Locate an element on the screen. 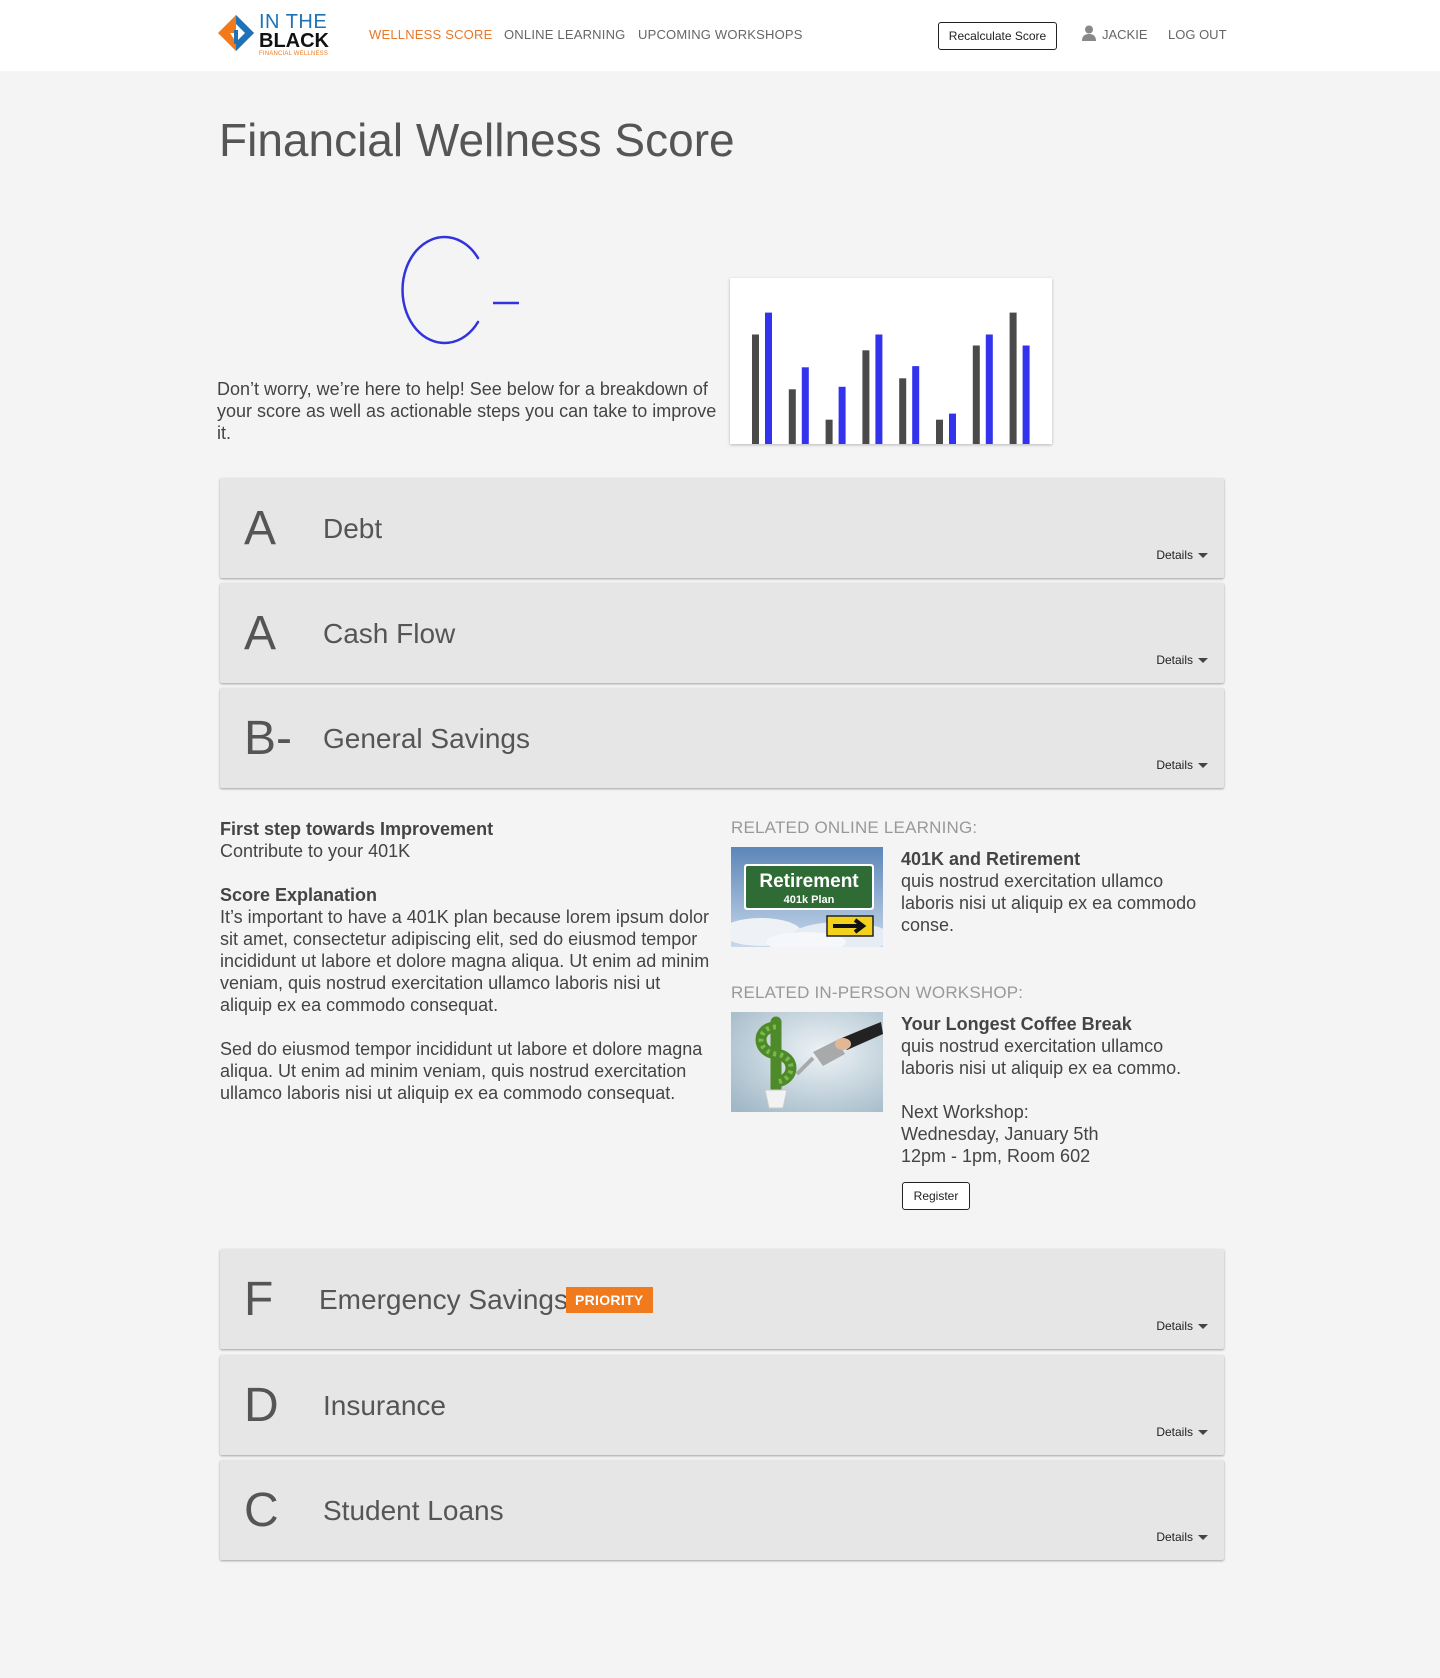 The image size is (1440, 1678). related-workshop-heading: RELATED IN-PERSON WORKSHOP: is located at coordinates (877, 992).